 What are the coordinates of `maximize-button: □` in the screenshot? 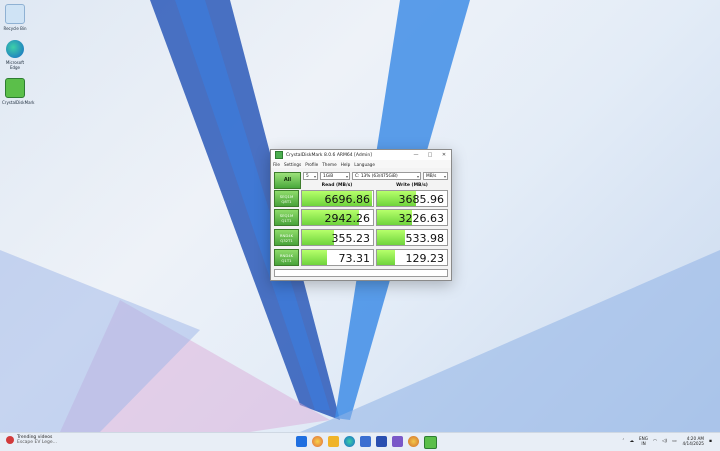 It's located at (430, 155).